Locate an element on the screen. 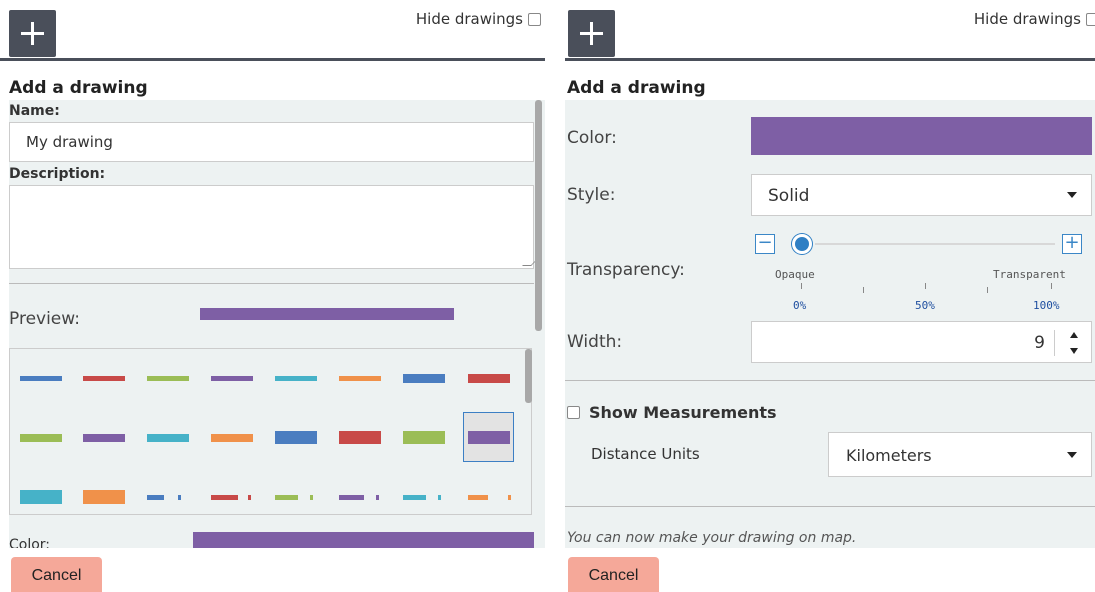  color-label: Color: is located at coordinates (592, 138).